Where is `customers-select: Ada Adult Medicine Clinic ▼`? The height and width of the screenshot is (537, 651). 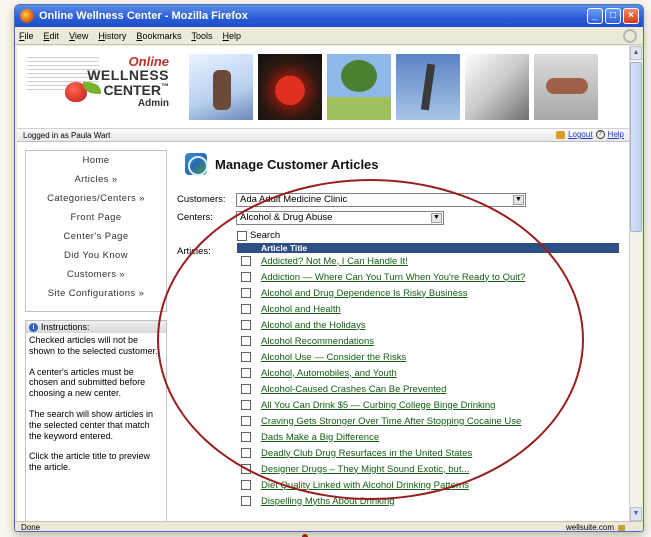 customers-select: Ada Adult Medicine Clinic ▼ is located at coordinates (381, 200).